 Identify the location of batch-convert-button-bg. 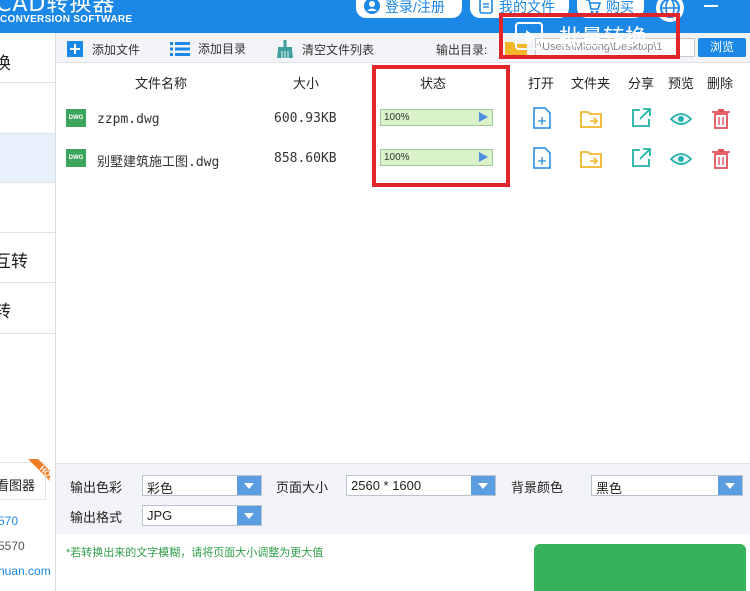
(640, 567).